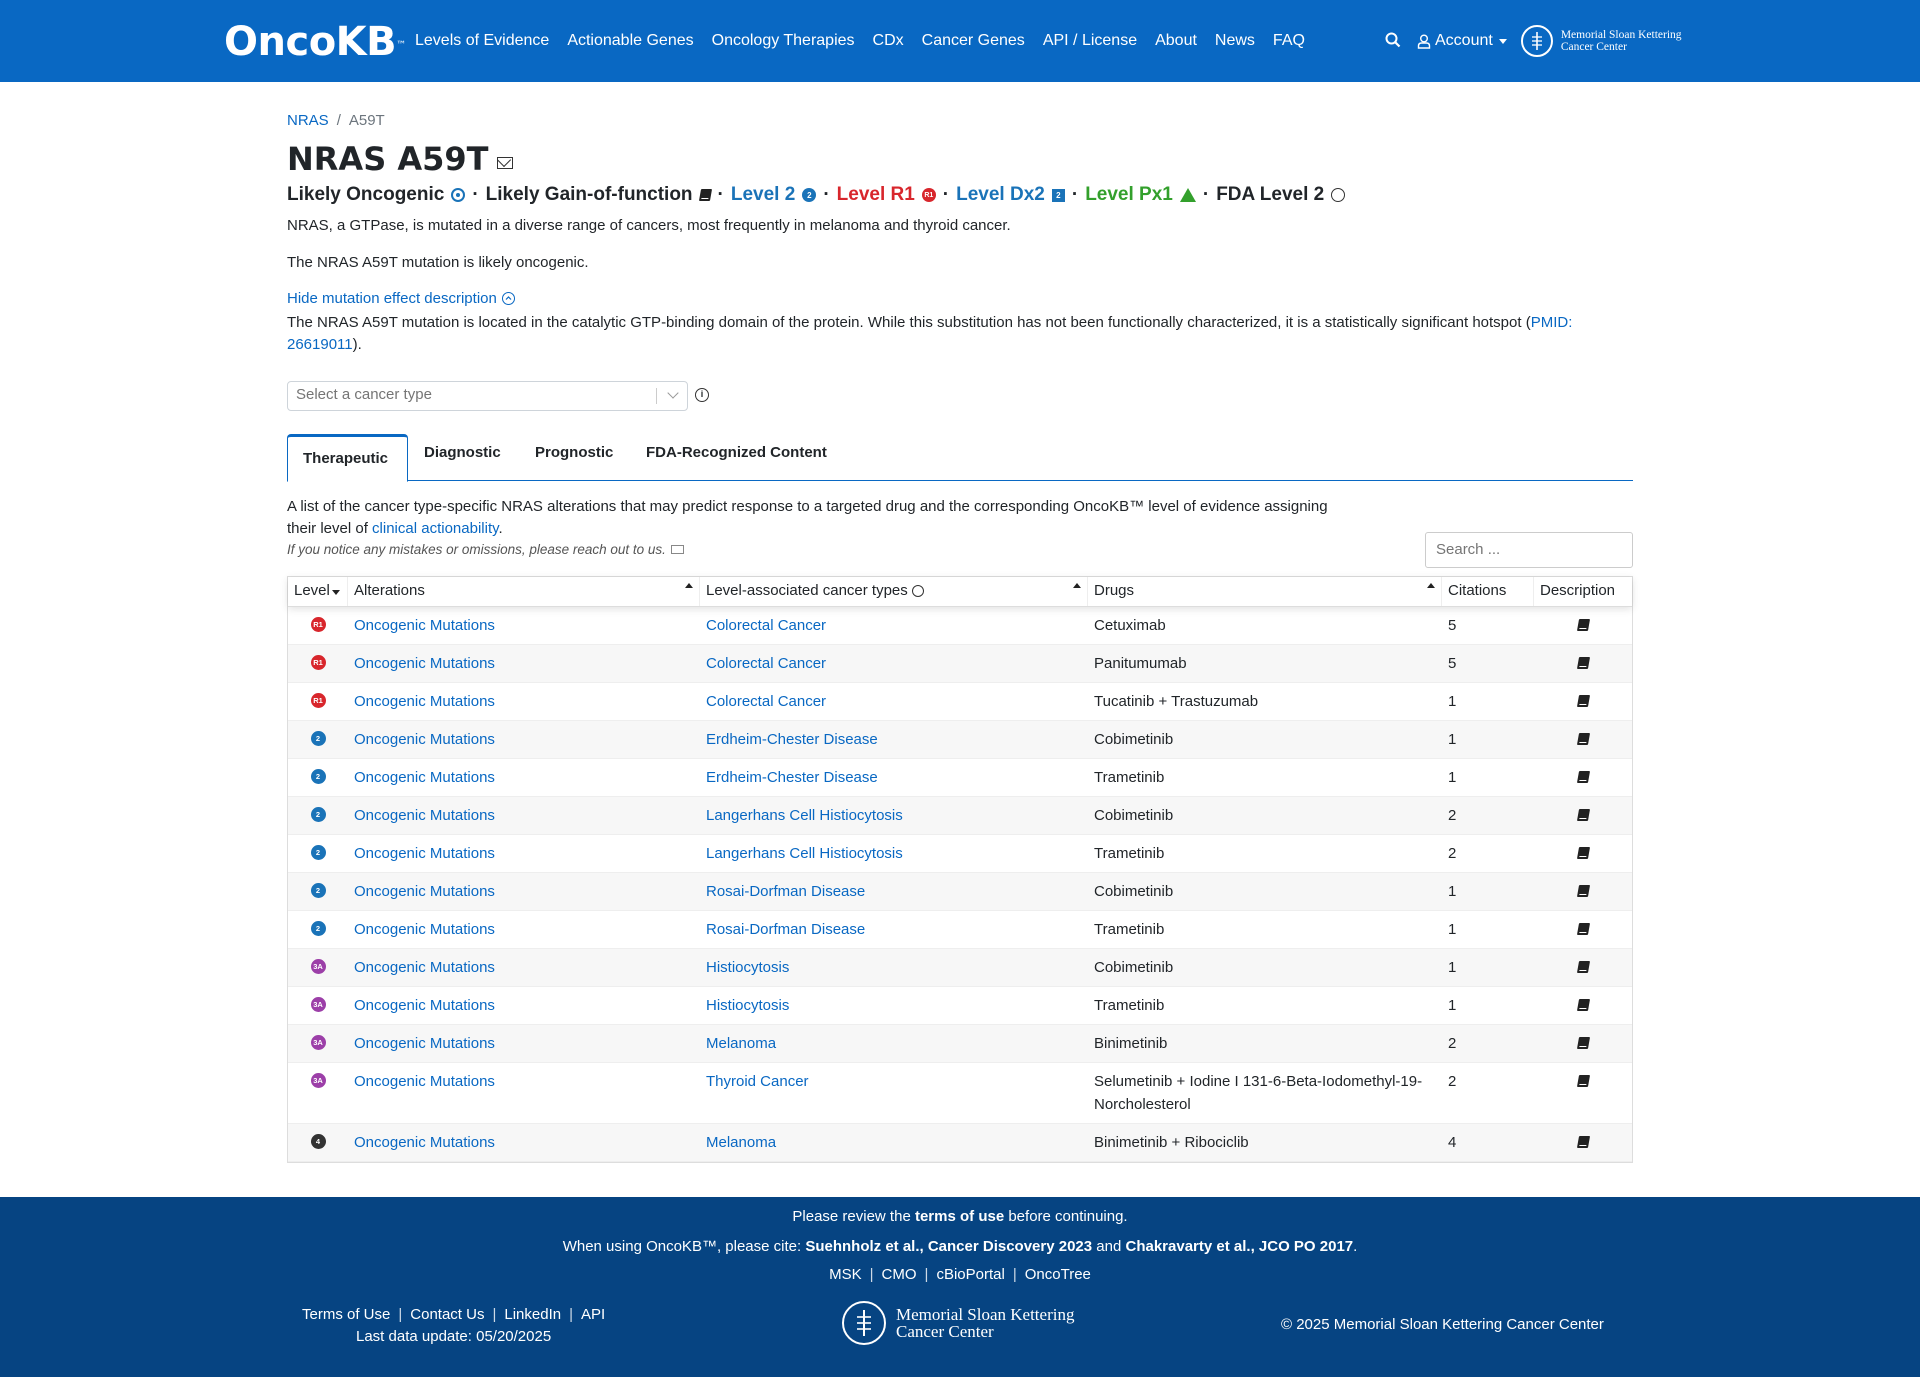  I want to click on terms-of-use-link: terms of use, so click(959, 1216).